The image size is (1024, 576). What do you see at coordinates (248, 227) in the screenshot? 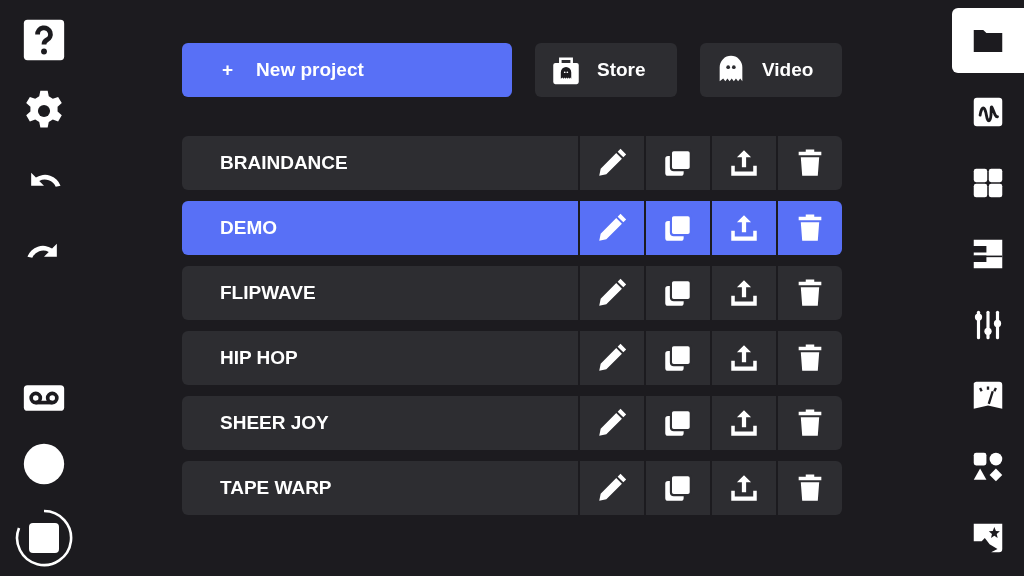
I see `project-name: DEMO` at bounding box center [248, 227].